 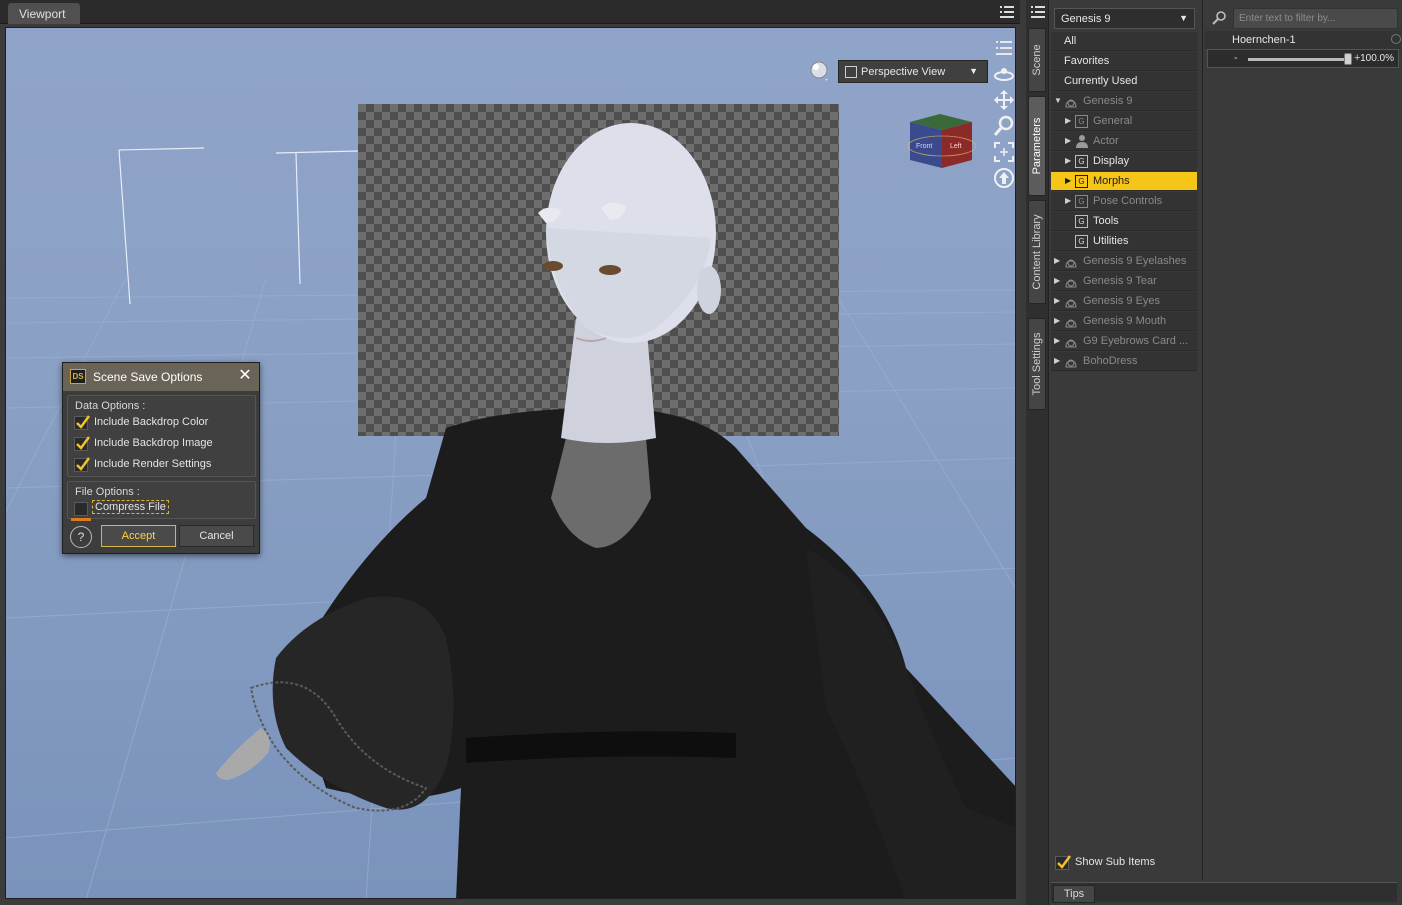 What do you see at coordinates (1124, 41) in the screenshot?
I see `tree-item-all: All` at bounding box center [1124, 41].